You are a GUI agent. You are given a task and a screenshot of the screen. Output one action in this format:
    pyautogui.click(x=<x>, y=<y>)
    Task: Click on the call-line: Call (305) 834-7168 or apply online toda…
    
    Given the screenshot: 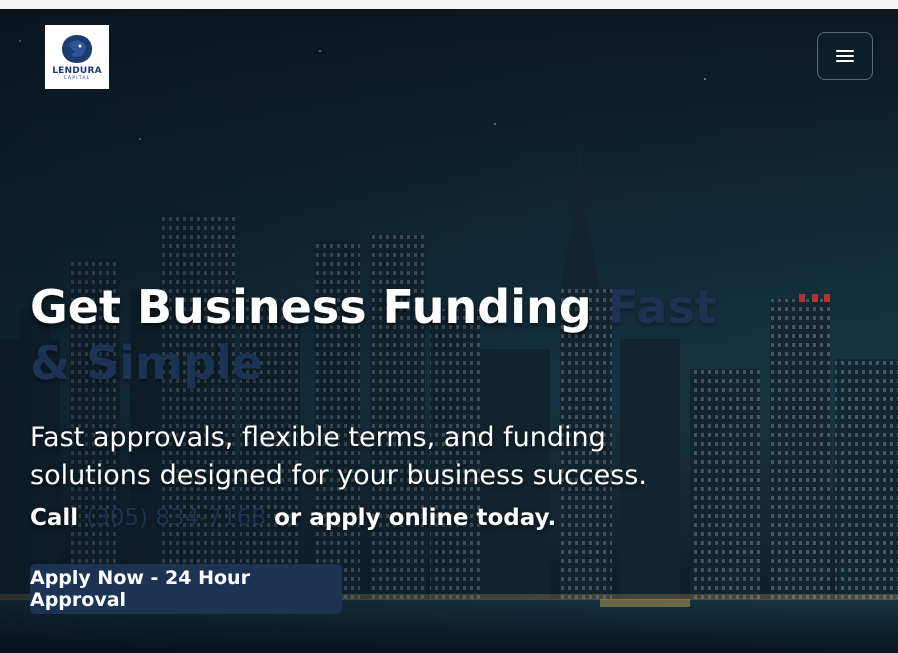 What is the action you would take?
    pyautogui.click(x=380, y=518)
    